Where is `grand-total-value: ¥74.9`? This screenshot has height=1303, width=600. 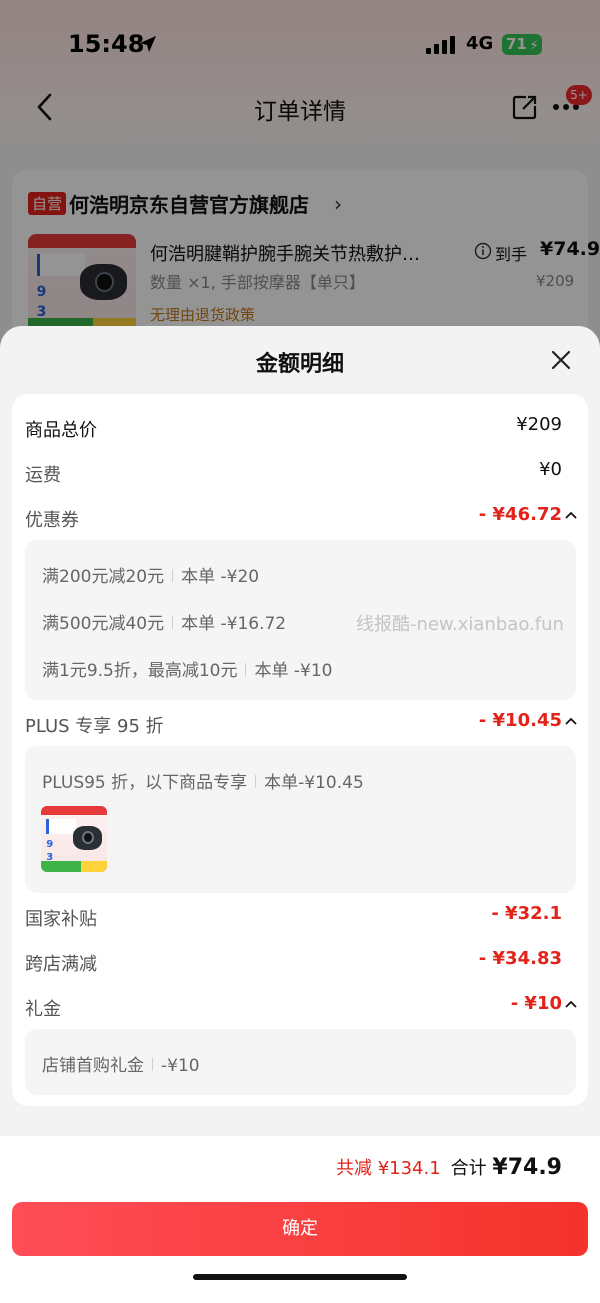 grand-total-value: ¥74.9 is located at coordinates (527, 1167).